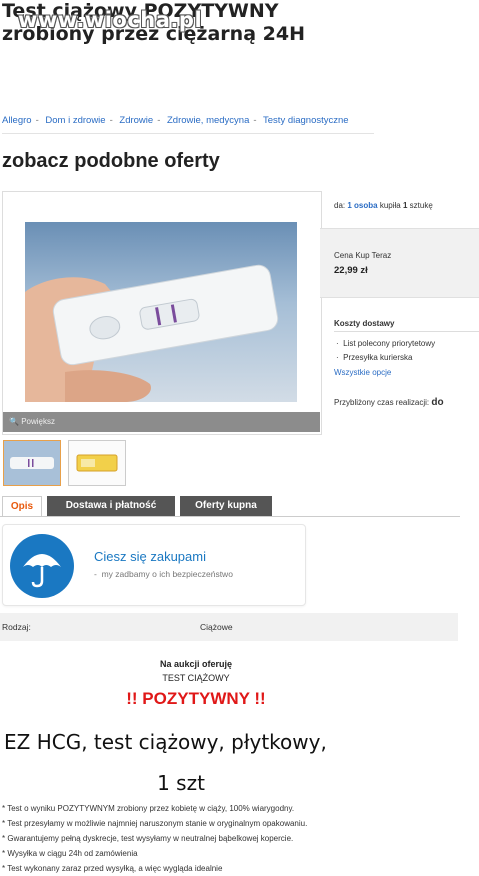  What do you see at coordinates (110, 20) in the screenshot?
I see `watermark: www.wiocha.pl` at bounding box center [110, 20].